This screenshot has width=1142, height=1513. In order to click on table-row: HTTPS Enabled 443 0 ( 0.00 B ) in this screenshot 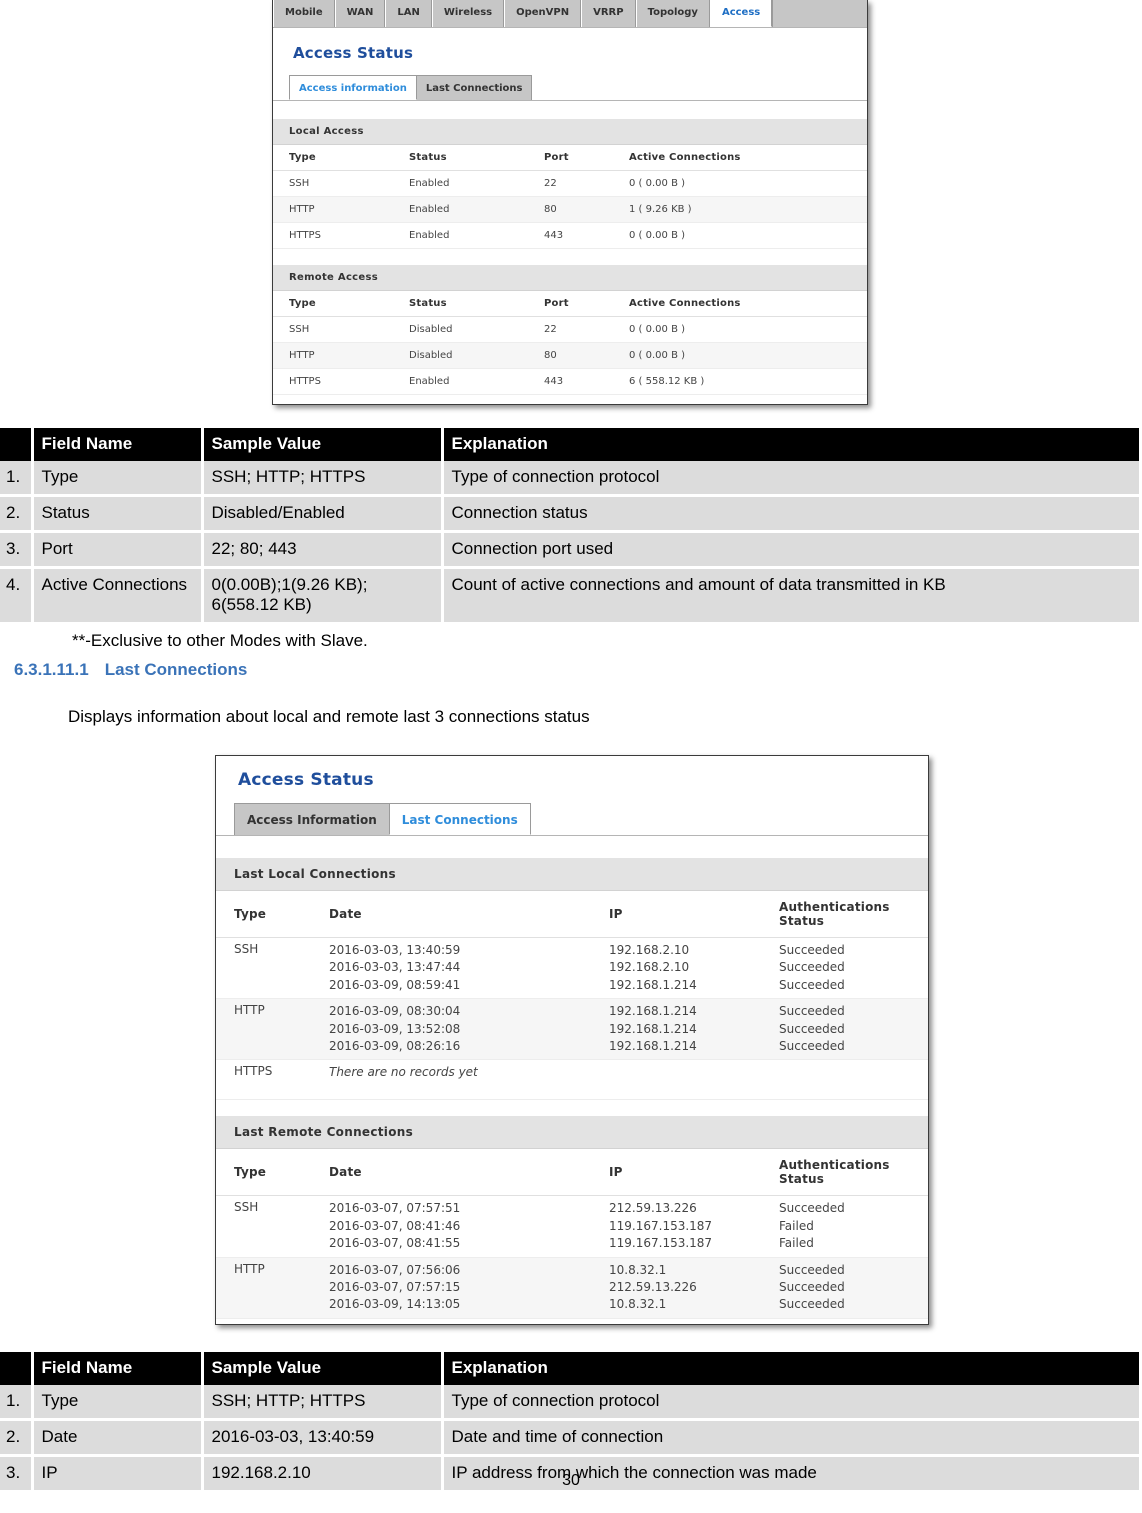, I will do `click(570, 235)`.